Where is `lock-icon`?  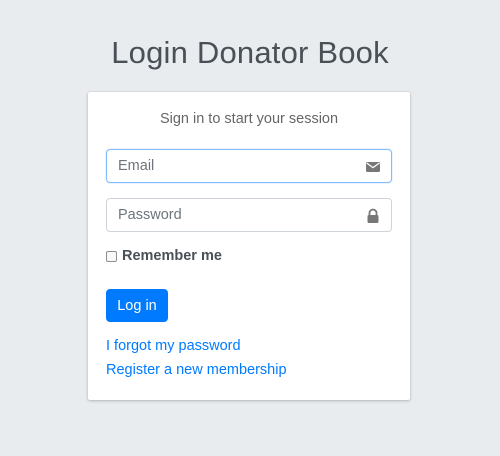
lock-icon is located at coordinates (373, 216).